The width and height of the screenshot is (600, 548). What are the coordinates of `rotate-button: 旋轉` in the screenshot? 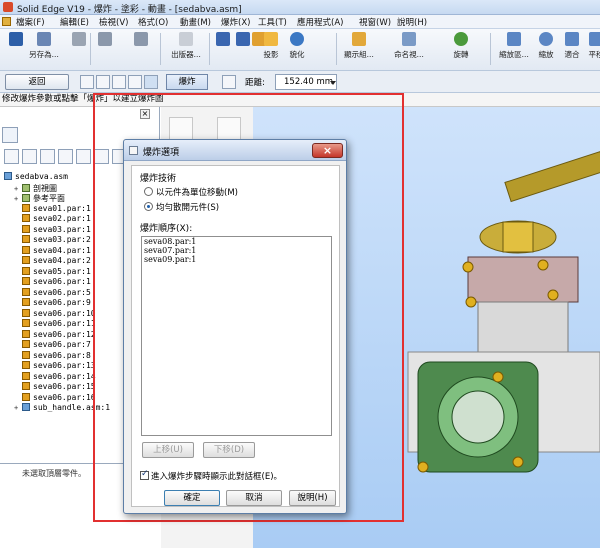 It's located at (461, 46).